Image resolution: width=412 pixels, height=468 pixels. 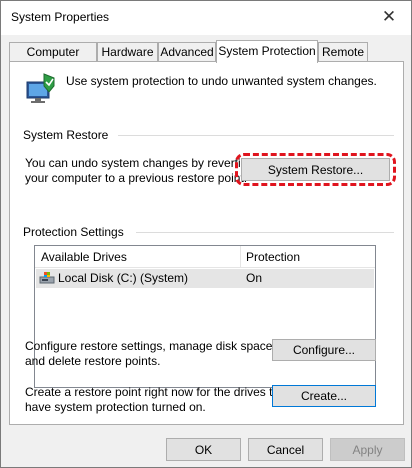 I want to click on cancel-button: Cancel, so click(x=285, y=449).